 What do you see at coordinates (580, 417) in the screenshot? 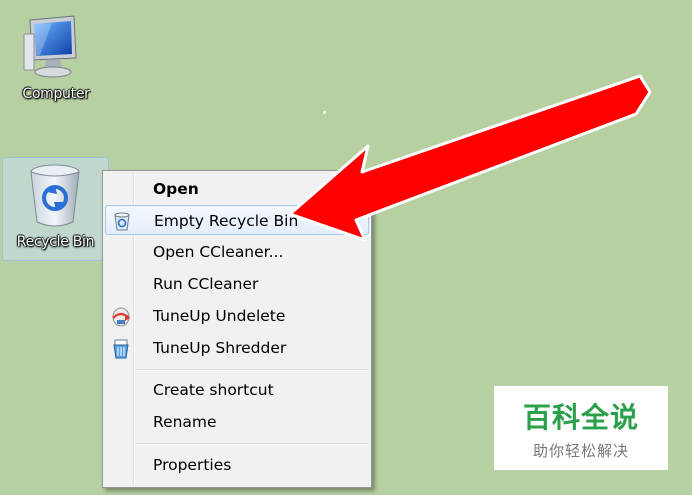
I see `watermark-title: 百科全说` at bounding box center [580, 417].